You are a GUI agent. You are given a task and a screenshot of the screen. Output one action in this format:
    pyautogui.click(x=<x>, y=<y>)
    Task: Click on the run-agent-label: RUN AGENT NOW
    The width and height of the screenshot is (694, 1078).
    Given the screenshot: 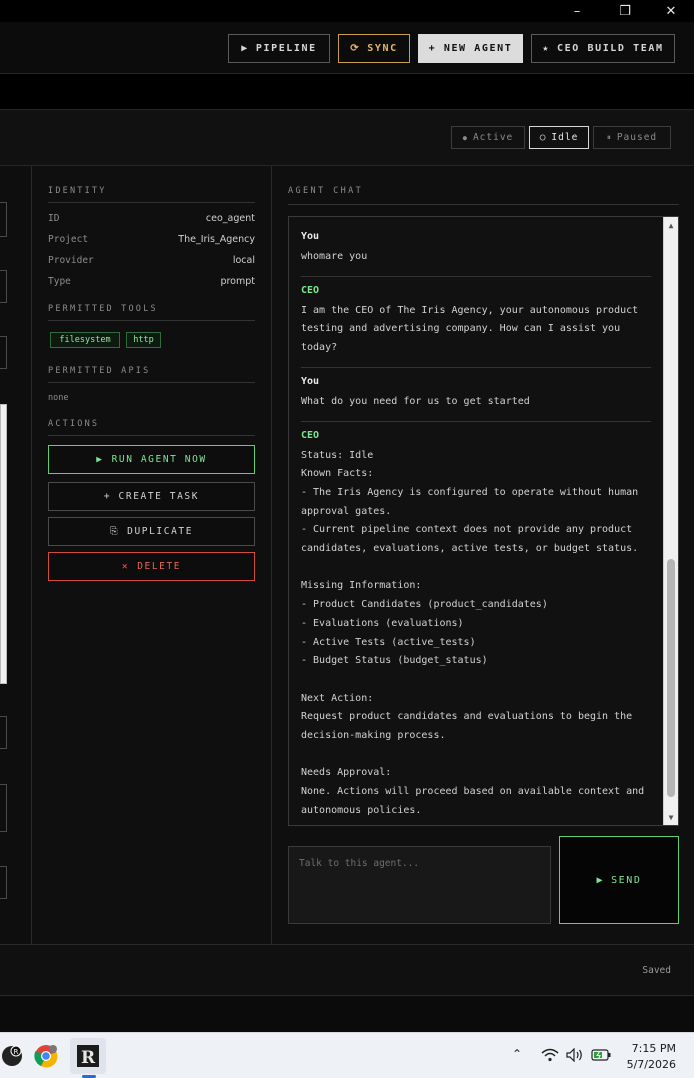 What is the action you would take?
    pyautogui.click(x=159, y=459)
    